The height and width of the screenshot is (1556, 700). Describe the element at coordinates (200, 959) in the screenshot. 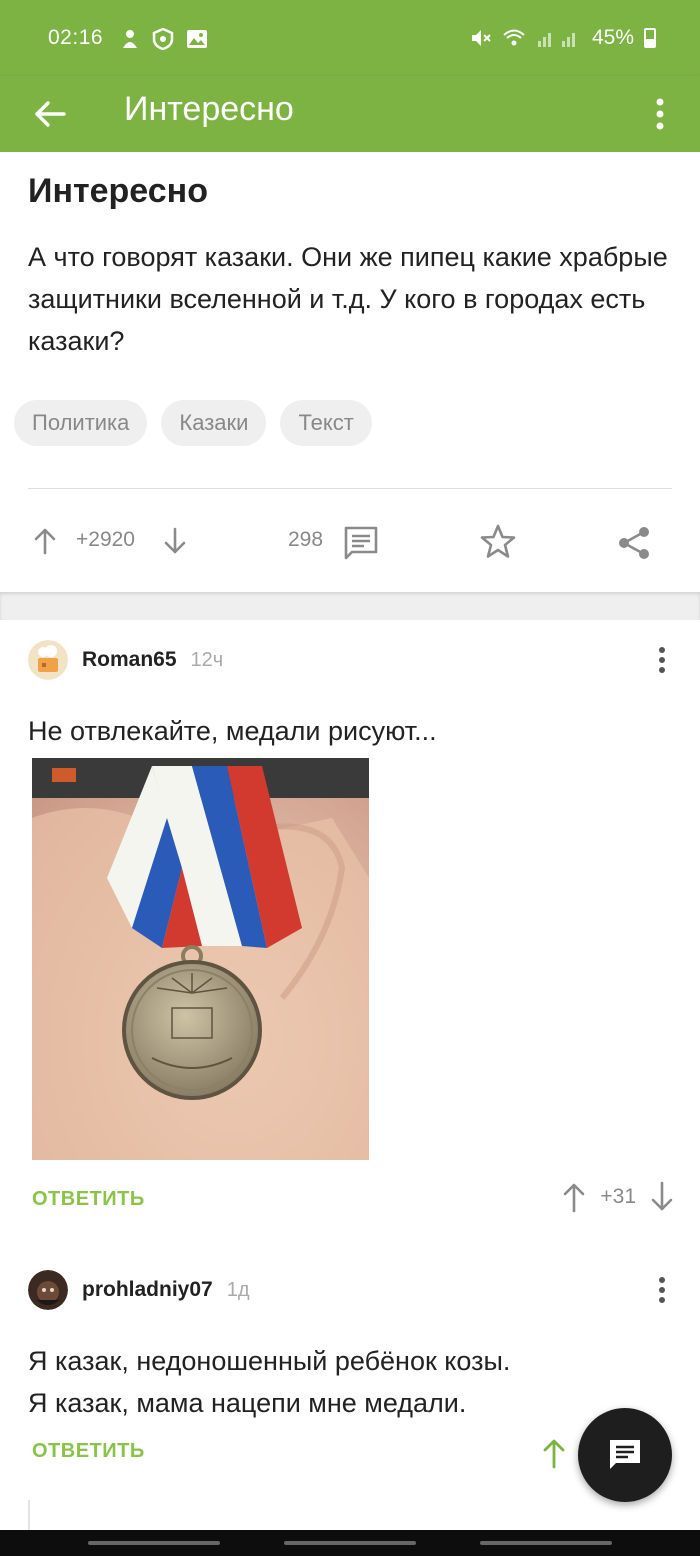

I see `comment-image-medal` at that location.